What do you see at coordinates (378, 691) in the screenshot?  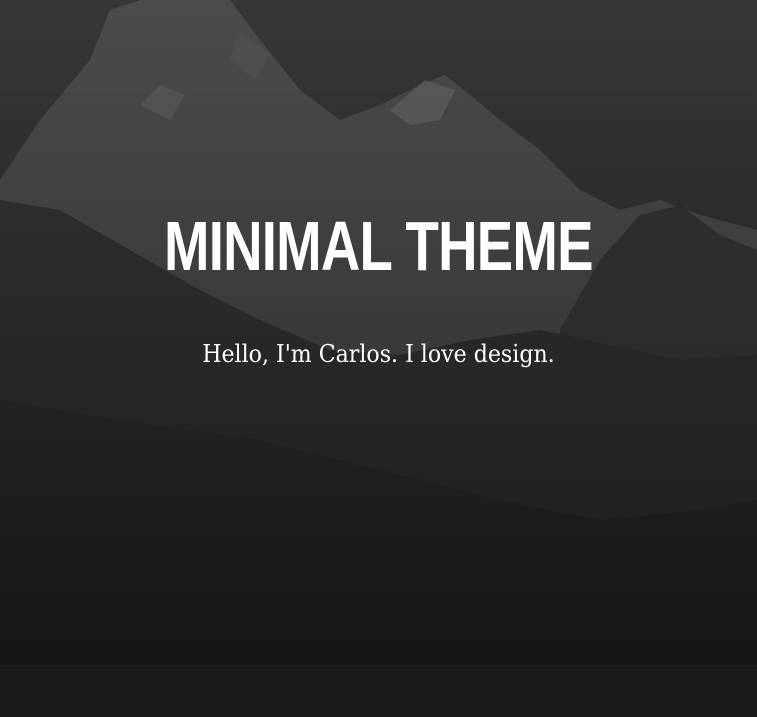 I see `page-bottom-strip` at bounding box center [378, 691].